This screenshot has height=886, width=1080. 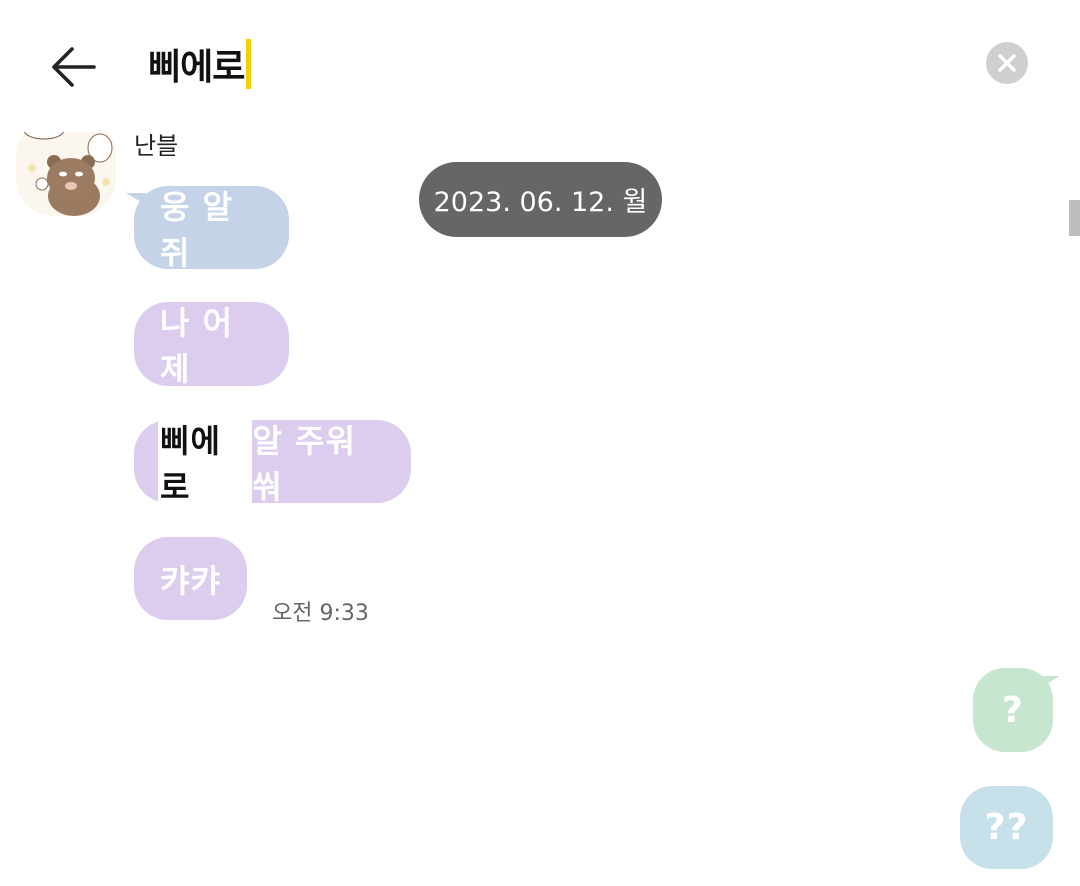 What do you see at coordinates (1074, 218) in the screenshot?
I see `scrollbar-thumb` at bounding box center [1074, 218].